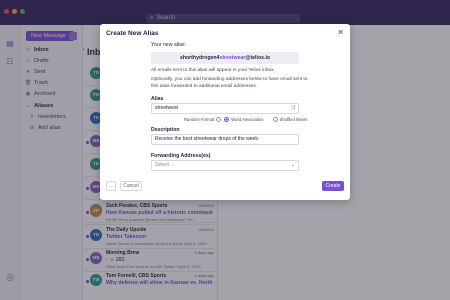 The height and width of the screenshot is (300, 450). I want to click on option-shuffled-letters: Shuffled letters, so click(290, 119).